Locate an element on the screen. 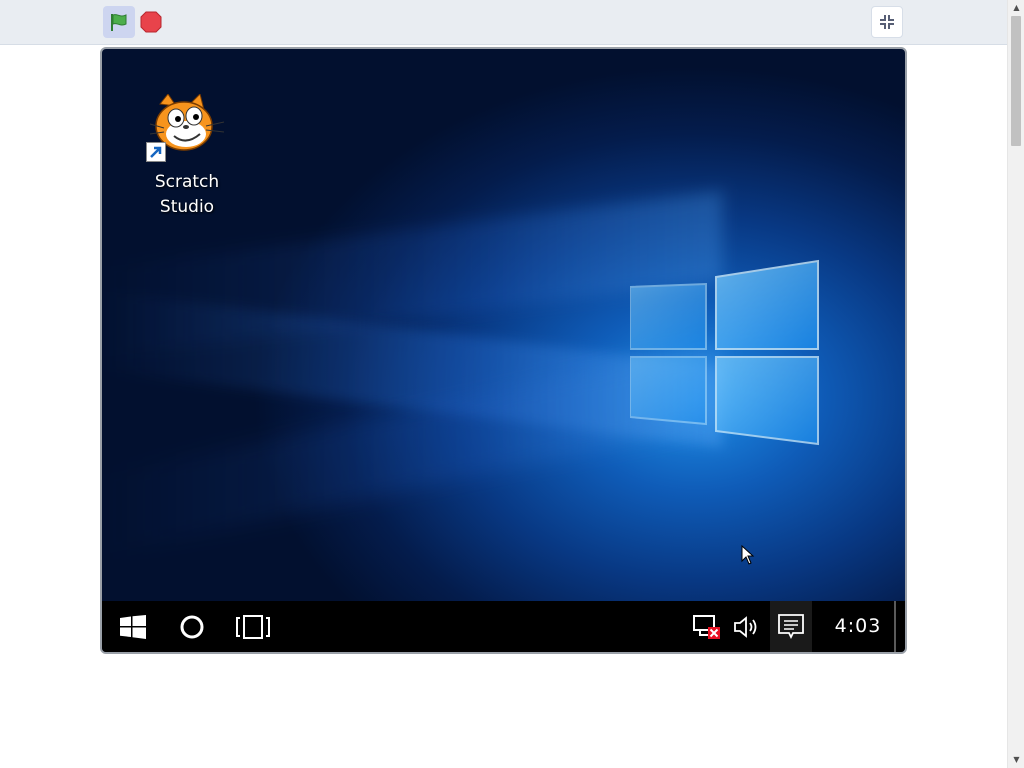 This screenshot has width=1024, height=768. scrollbar-thumb is located at coordinates (1016, 81).